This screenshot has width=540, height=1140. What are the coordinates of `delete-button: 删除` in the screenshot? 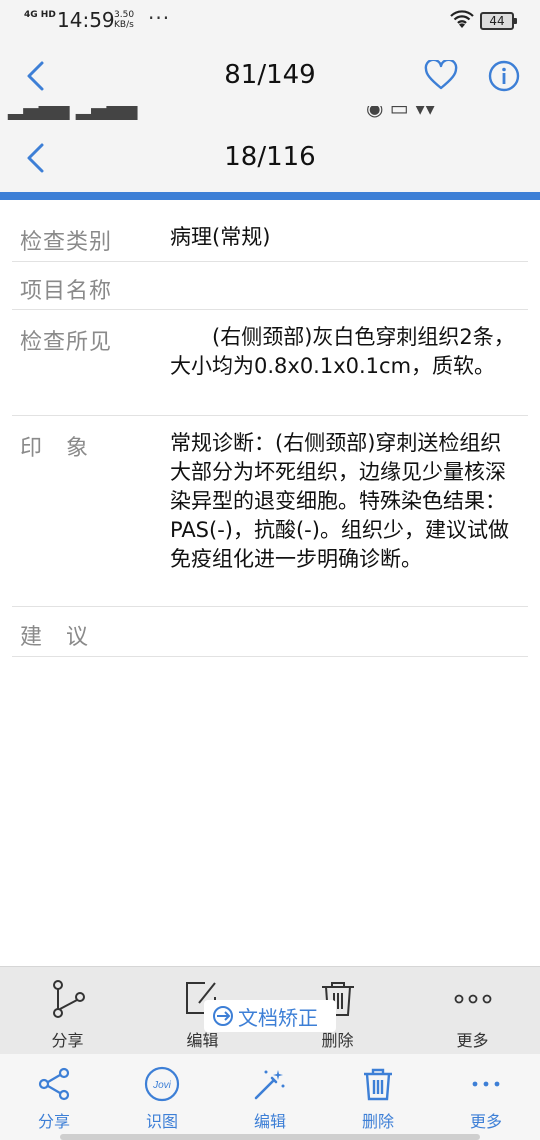 It's located at (378, 1097).